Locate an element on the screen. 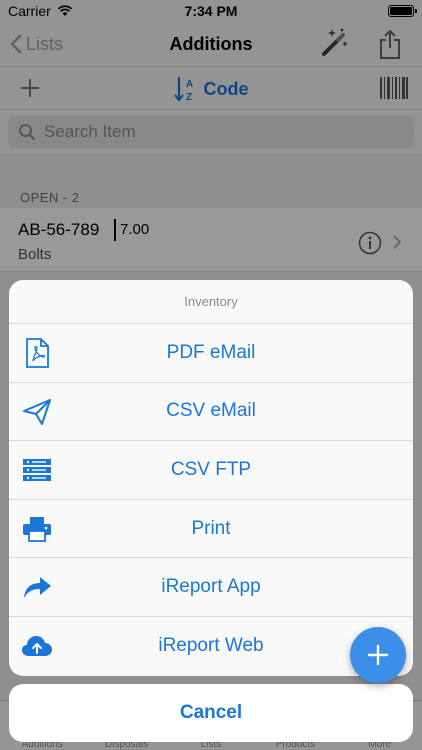 The height and width of the screenshot is (750, 422). printer-icon is located at coordinates (37, 529).